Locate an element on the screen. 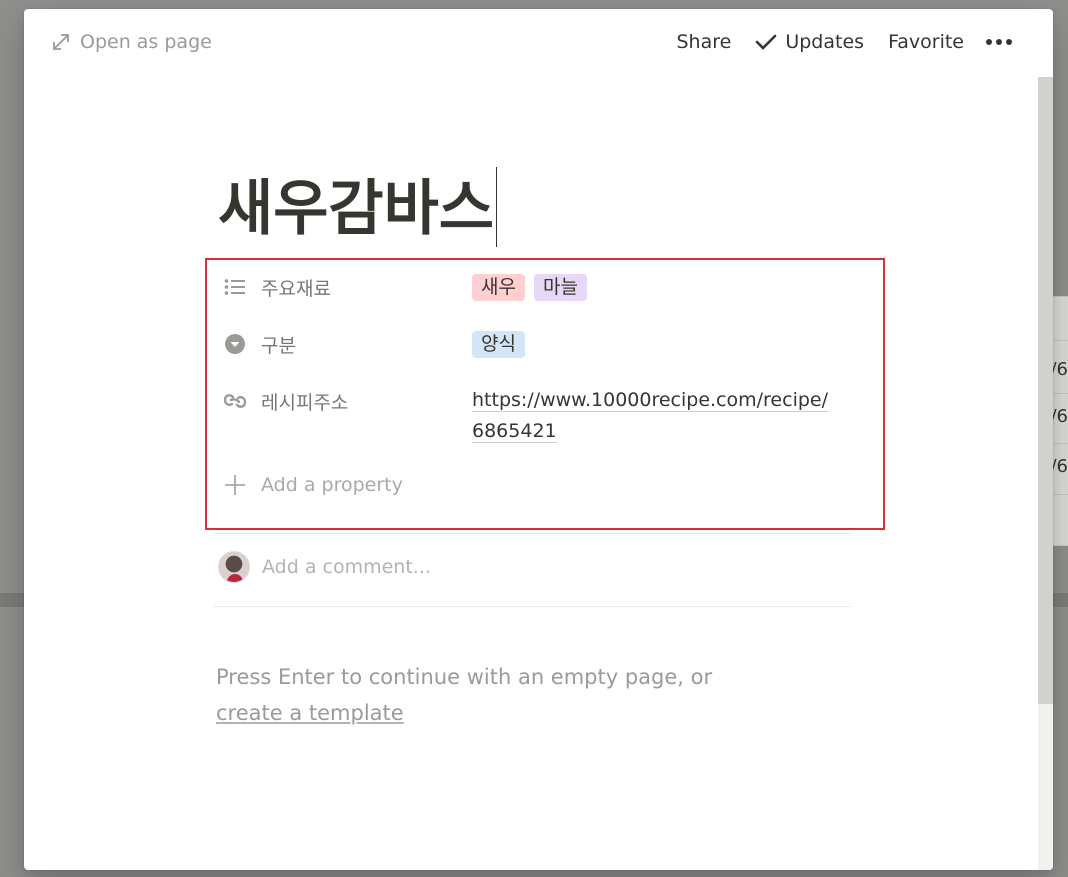 Image resolution: width=1068 pixels, height=877 pixels. favorite-button: Favorite is located at coordinates (926, 42).